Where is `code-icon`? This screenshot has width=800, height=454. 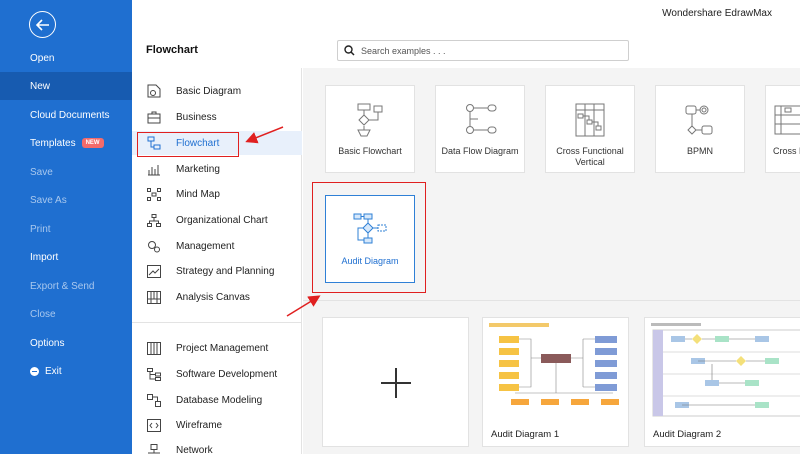
code-icon is located at coordinates (154, 425).